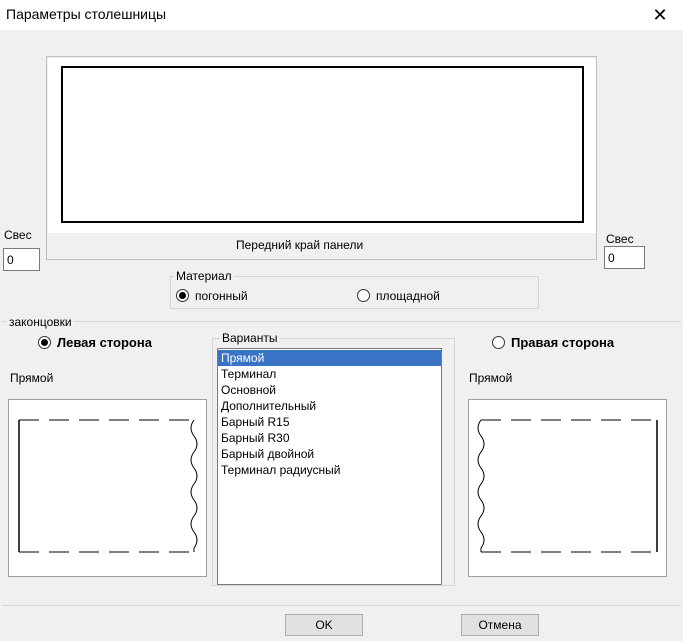 The width and height of the screenshot is (683, 641). I want to click on left-ending-preview, so click(107, 488).